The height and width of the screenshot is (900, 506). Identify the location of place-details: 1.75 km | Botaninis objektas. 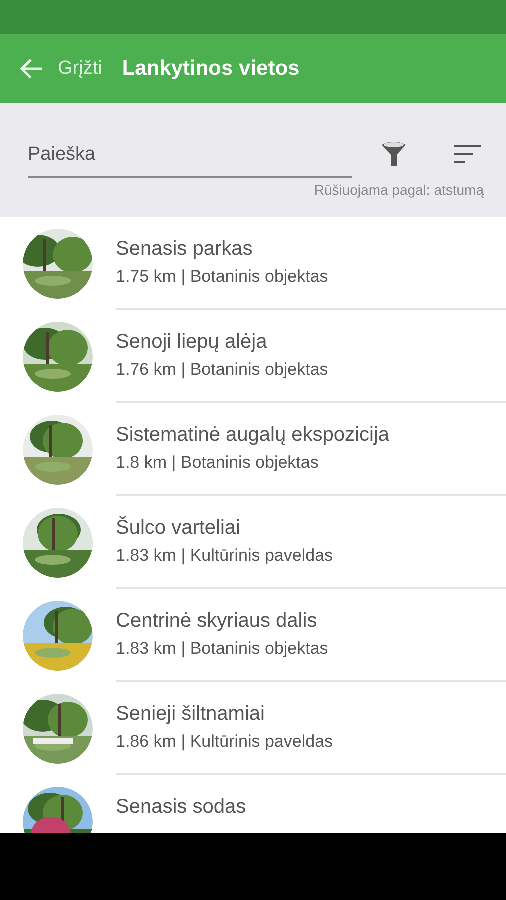
(223, 277).